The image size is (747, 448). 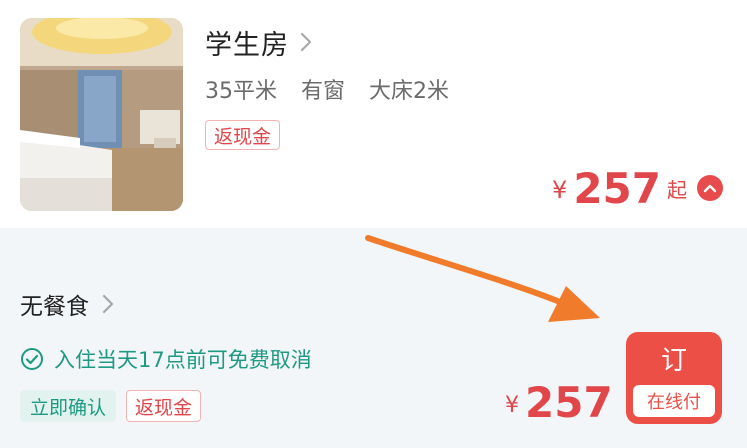 I want to click on cancel-policy: 入住当天17点前可免费取消, so click(x=166, y=359).